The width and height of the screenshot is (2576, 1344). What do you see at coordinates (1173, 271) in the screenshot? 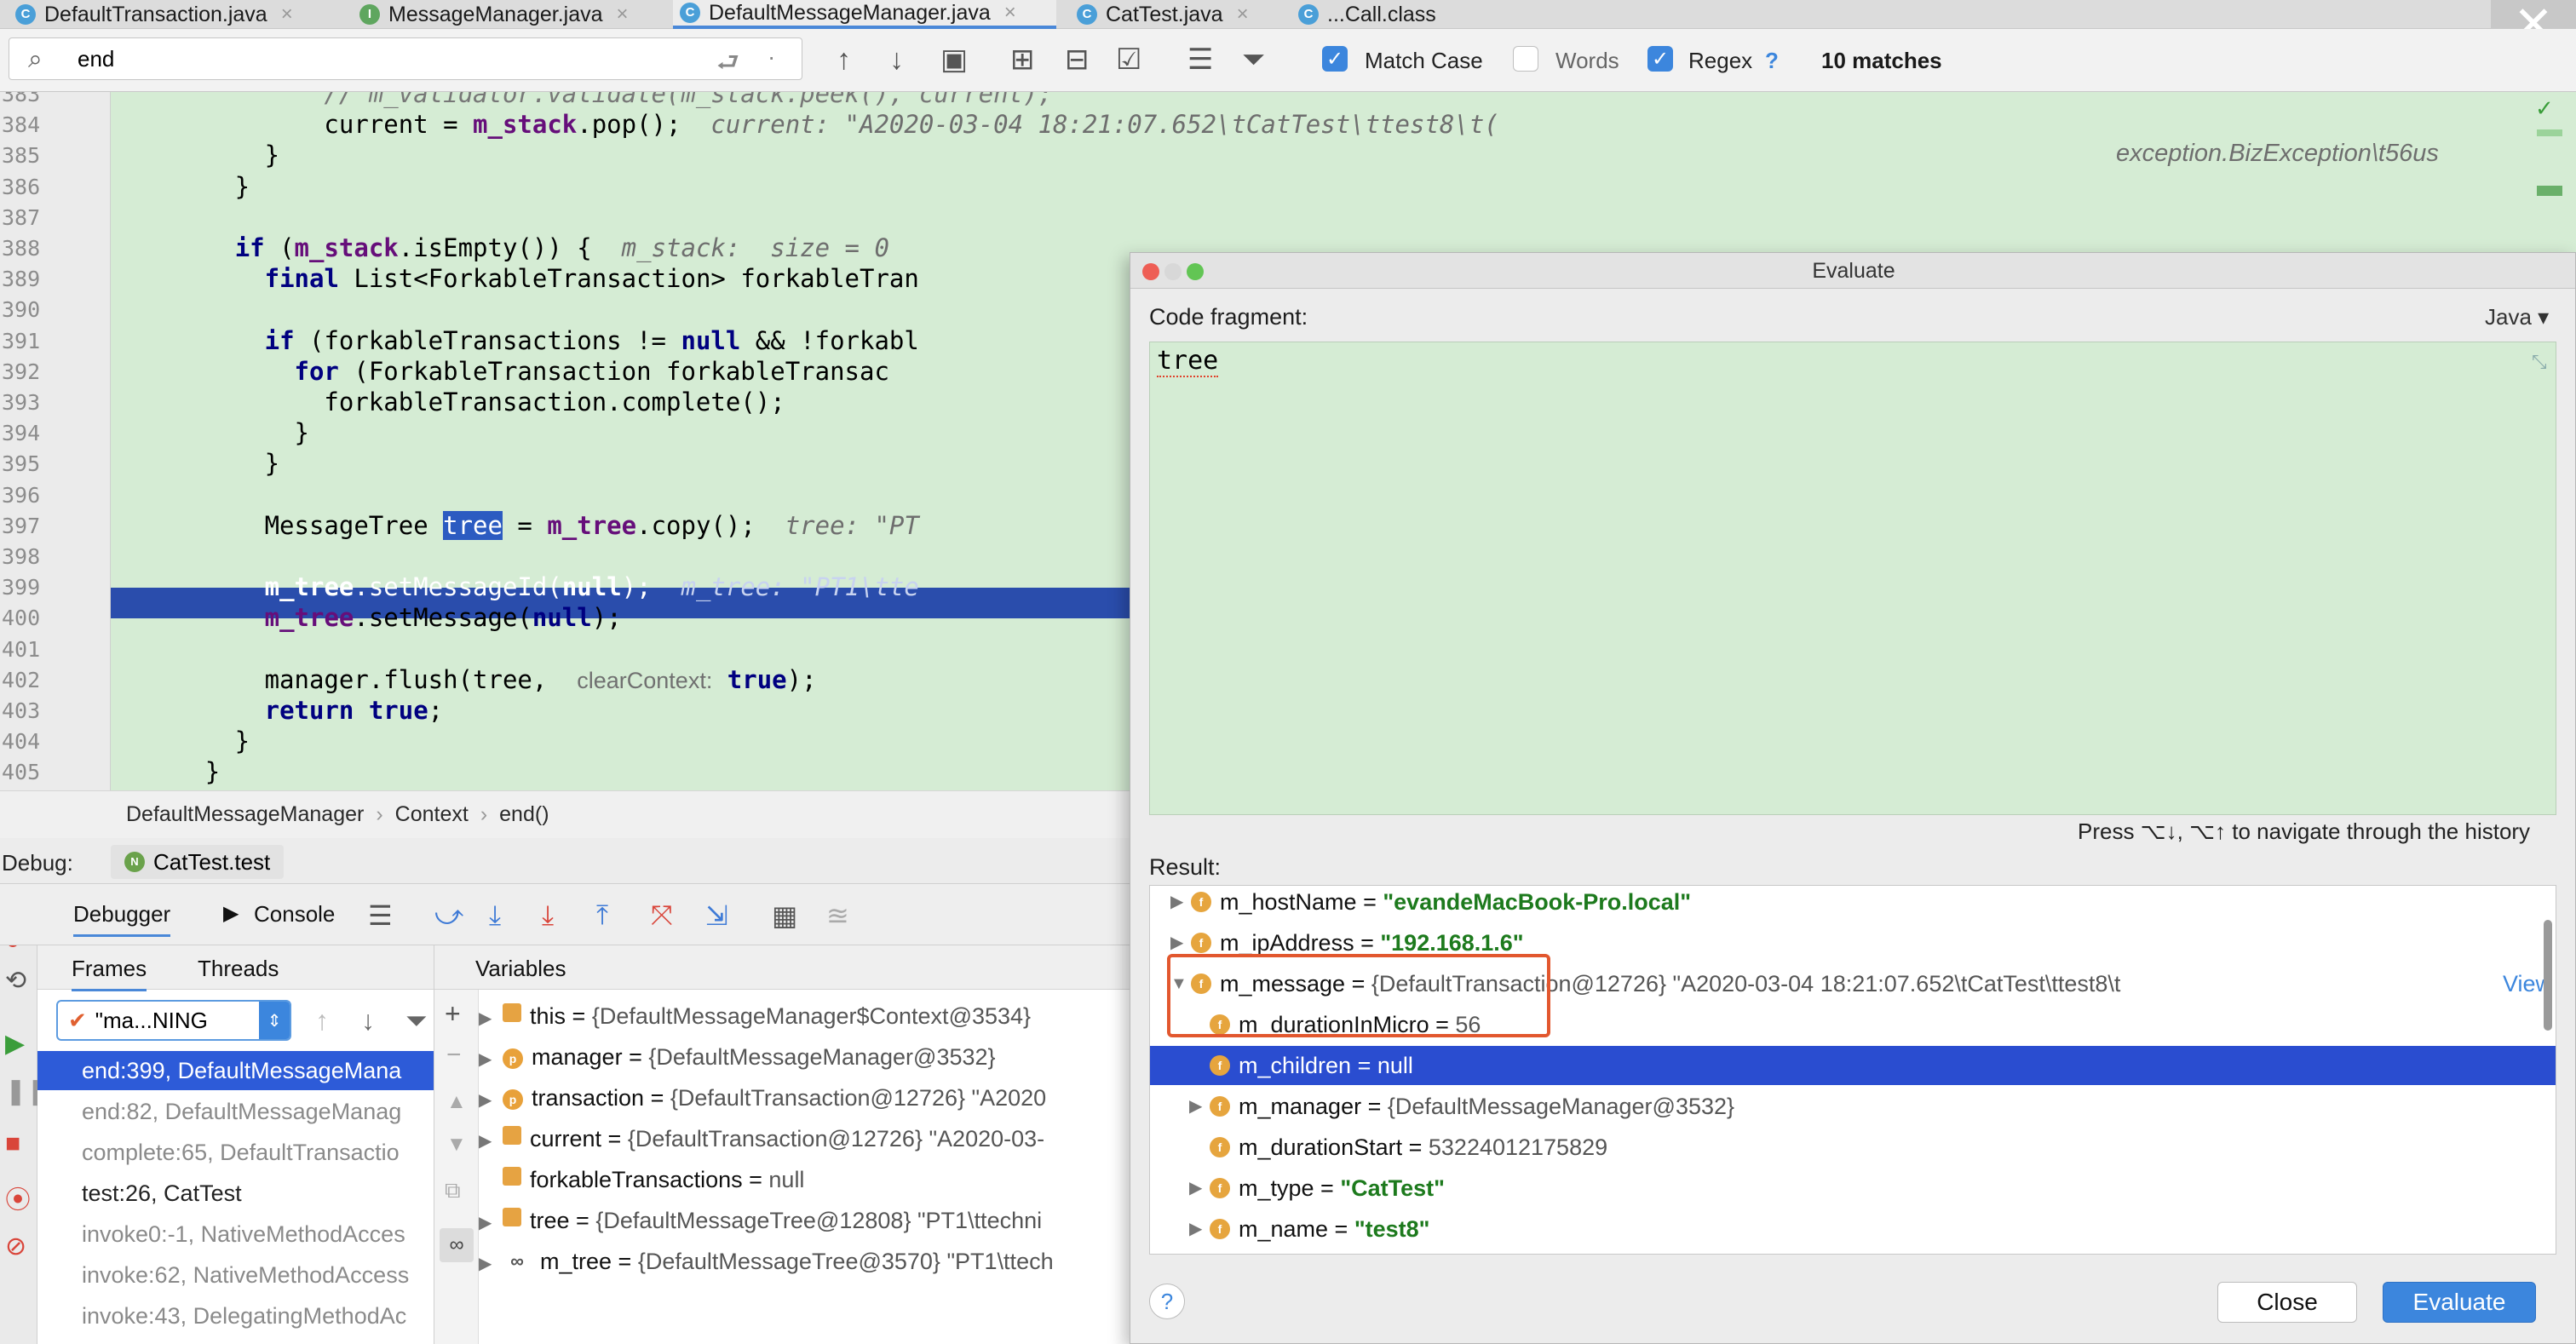
I see `window-minimize-icon` at bounding box center [1173, 271].